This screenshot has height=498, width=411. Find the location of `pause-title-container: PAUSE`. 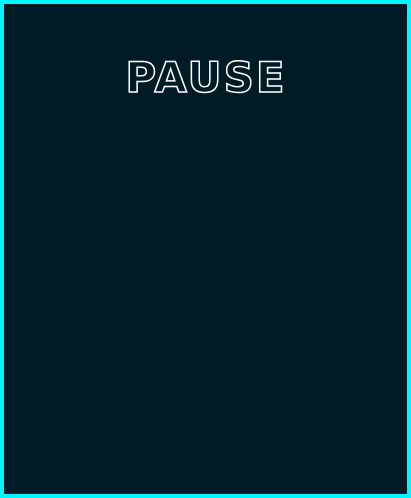

pause-title-container: PAUSE is located at coordinates (205, 82).